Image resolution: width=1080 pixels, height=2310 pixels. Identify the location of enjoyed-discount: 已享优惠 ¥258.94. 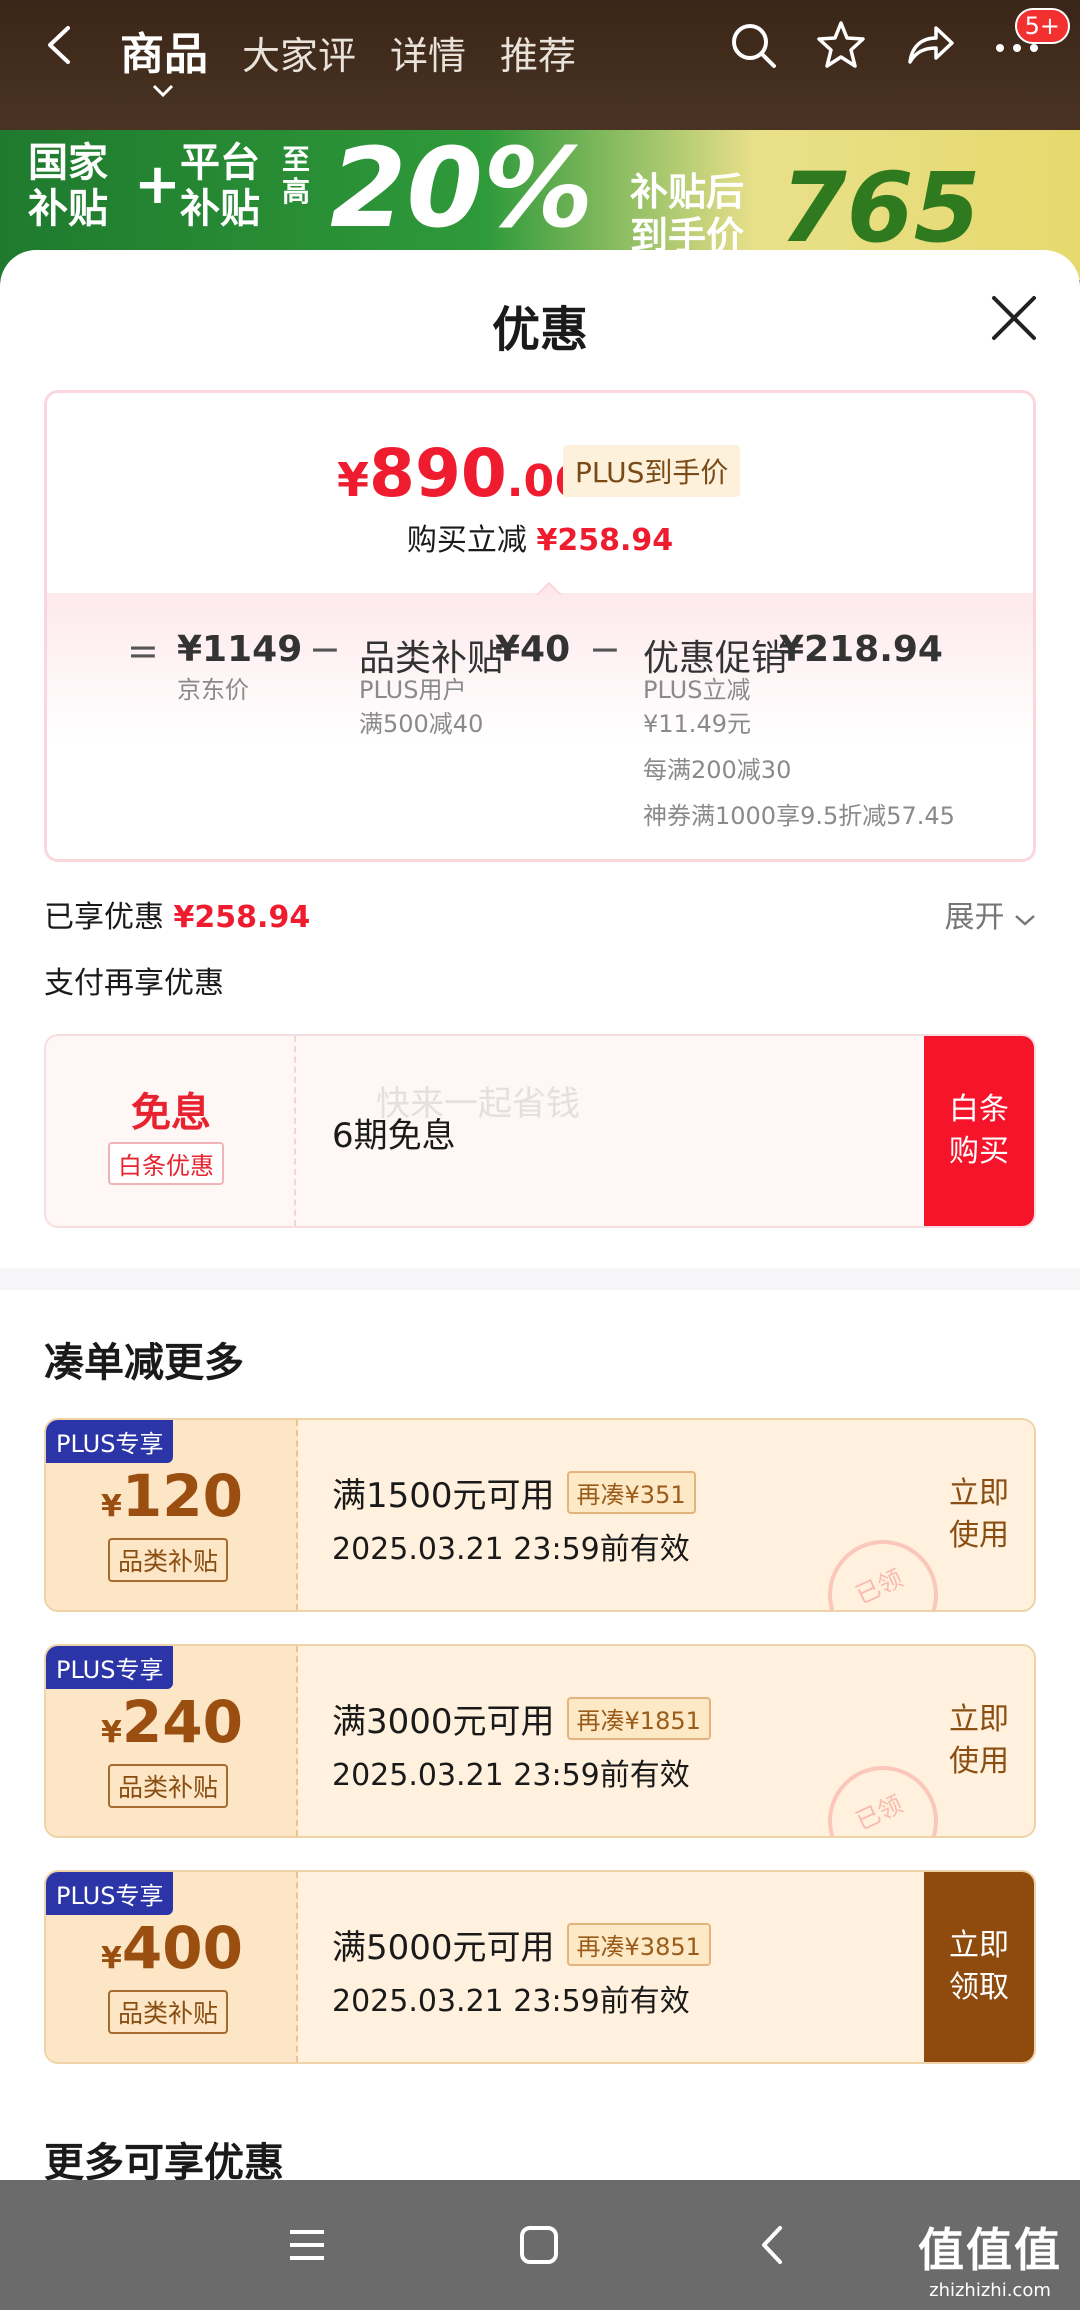
(177, 914).